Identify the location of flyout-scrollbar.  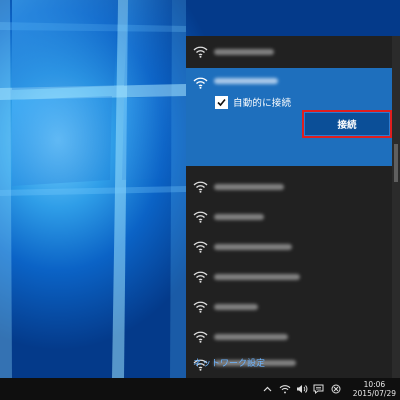
(396, 207).